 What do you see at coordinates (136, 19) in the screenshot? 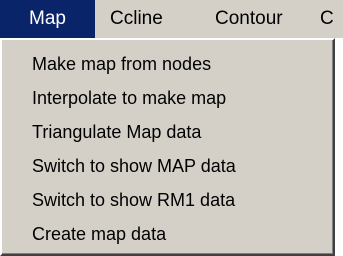
I see `menu-ccline: Ccline` at bounding box center [136, 19].